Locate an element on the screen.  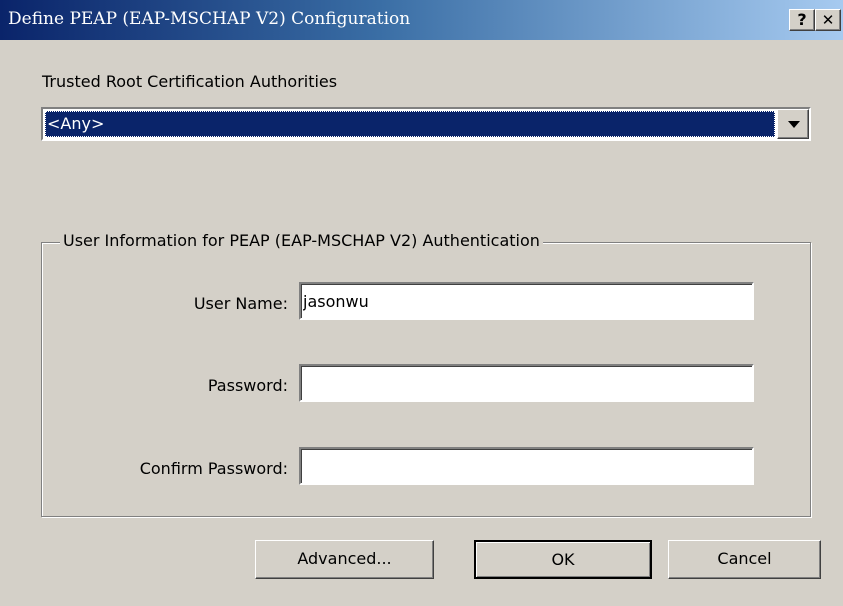
ok-button: OK is located at coordinates (563, 559).